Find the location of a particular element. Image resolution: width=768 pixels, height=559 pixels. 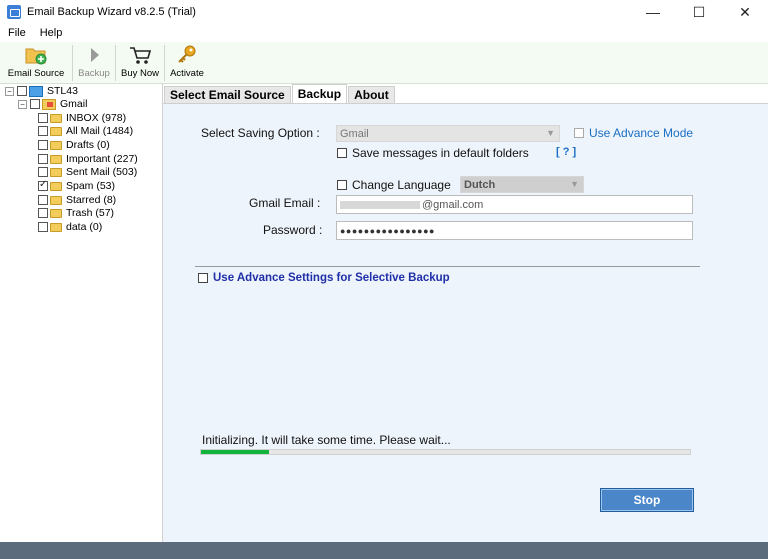

tab-select-email-source: Select Email Source is located at coordinates (227, 94).